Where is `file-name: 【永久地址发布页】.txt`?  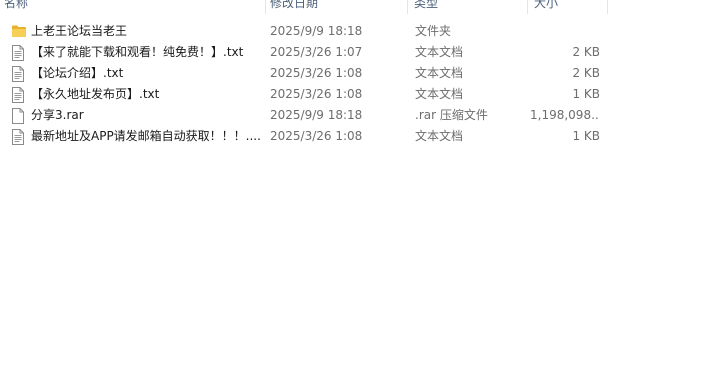
file-name: 【永久地址发布页】.txt is located at coordinates (95, 94).